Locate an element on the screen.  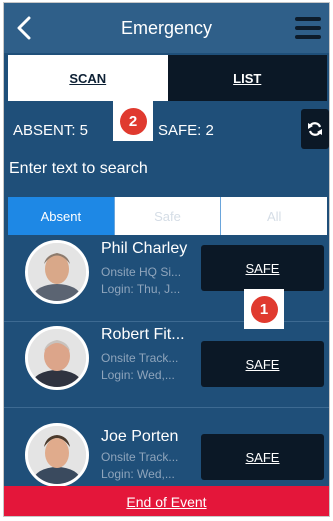
back-button is located at coordinates (24, 28).